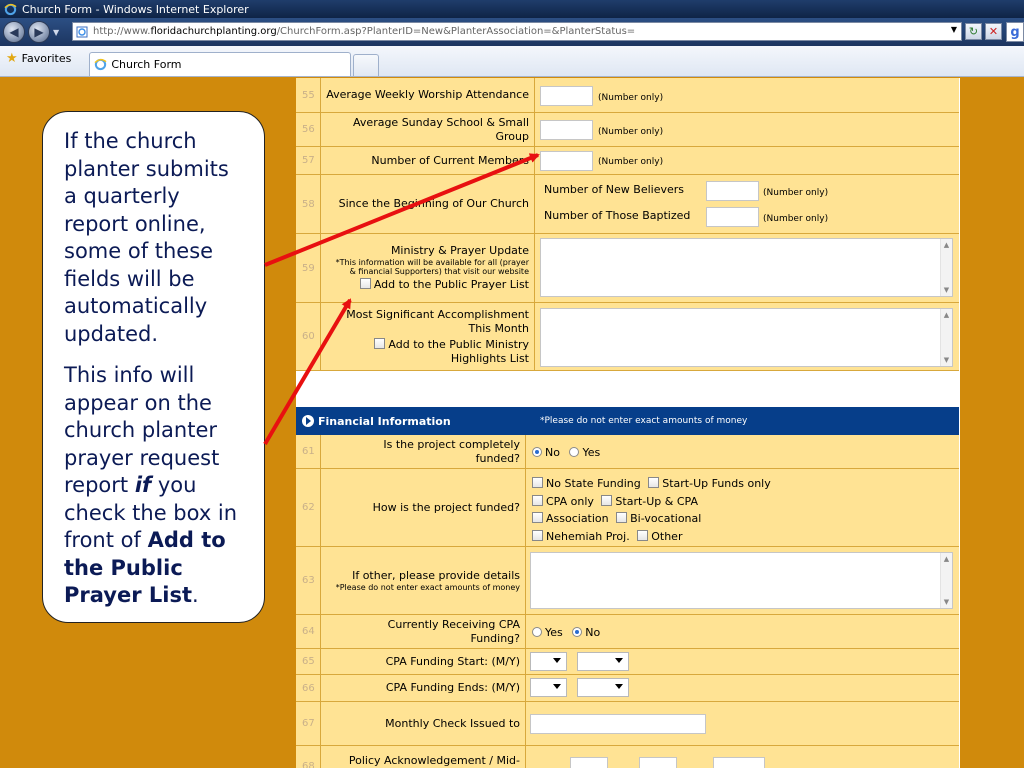 This screenshot has width=1024, height=768. I want to click on new-believers-label: Number of New Believers, so click(614, 189).